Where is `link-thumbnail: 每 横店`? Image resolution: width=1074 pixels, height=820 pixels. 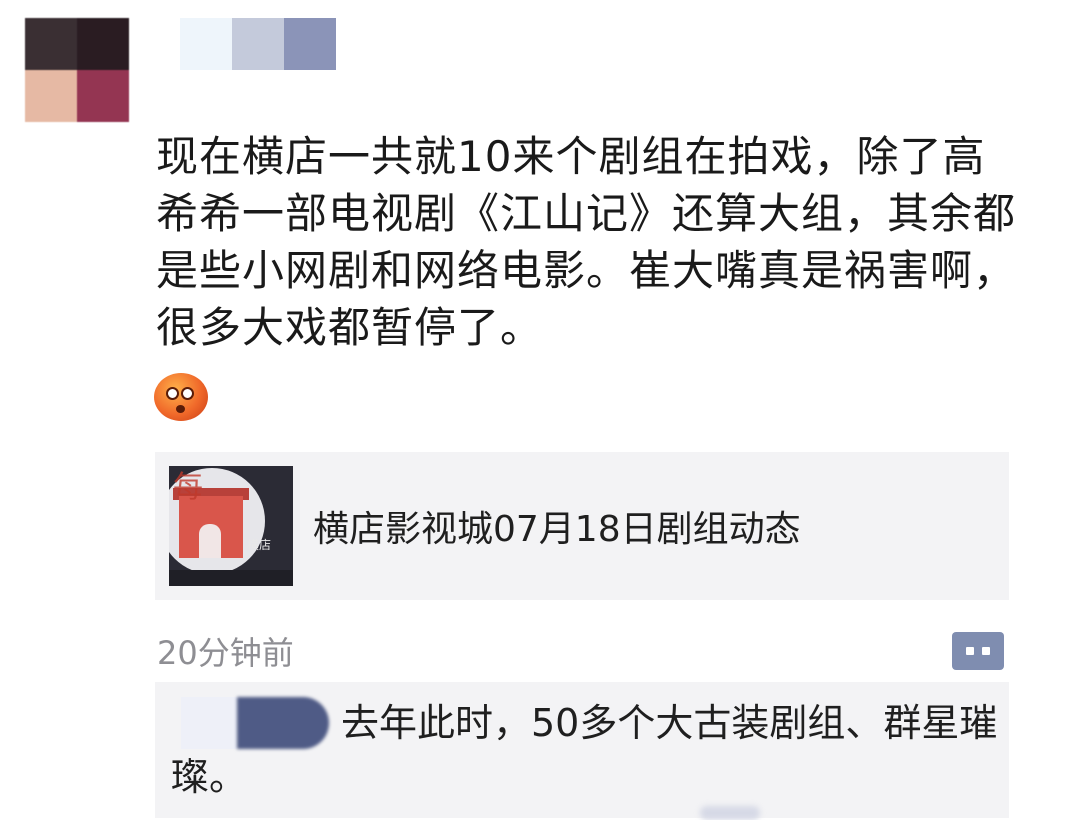 link-thumbnail: 每 横店 is located at coordinates (231, 526).